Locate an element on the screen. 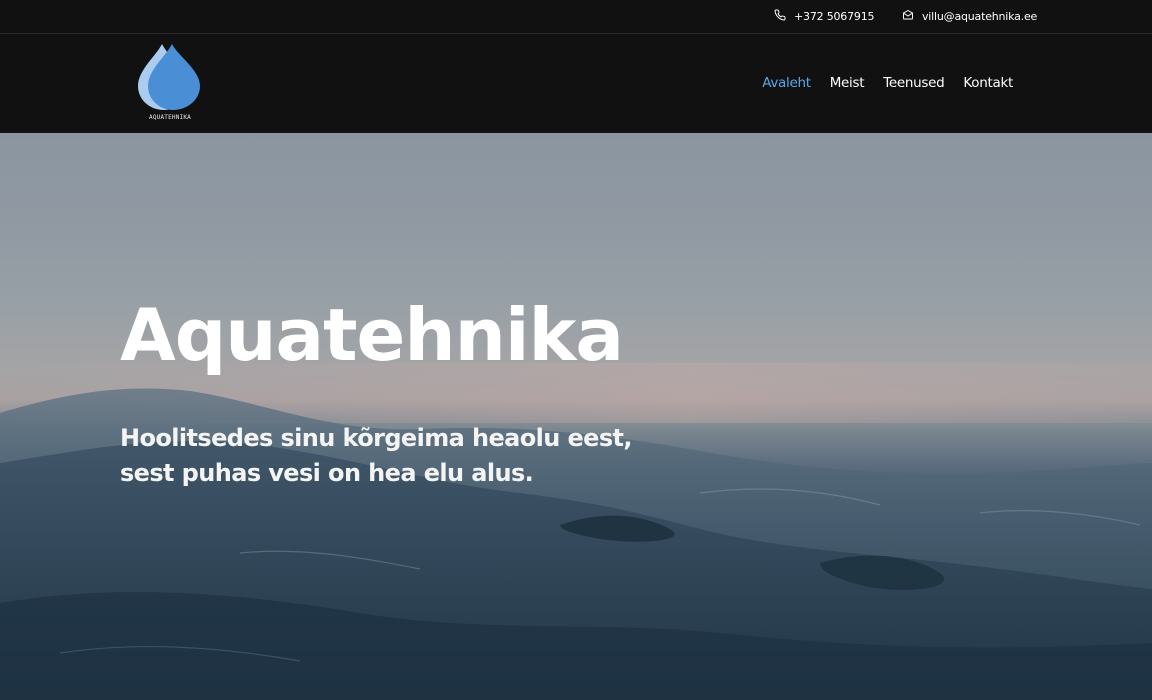  top-contact-bar: +372 5067915 villu@aquatehnika.ee is located at coordinates (576, 17).